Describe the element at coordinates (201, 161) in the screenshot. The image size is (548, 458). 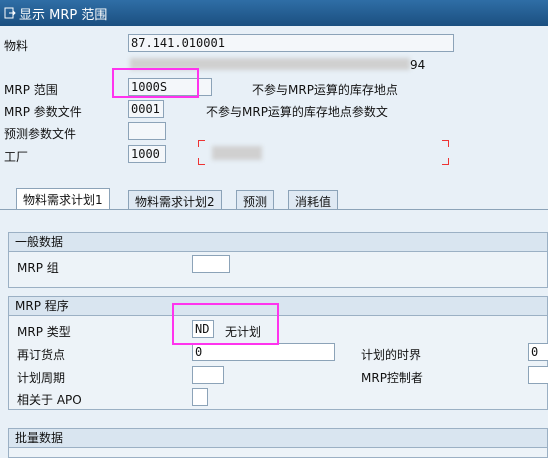
I see `plant-desc-corner-bl` at that location.